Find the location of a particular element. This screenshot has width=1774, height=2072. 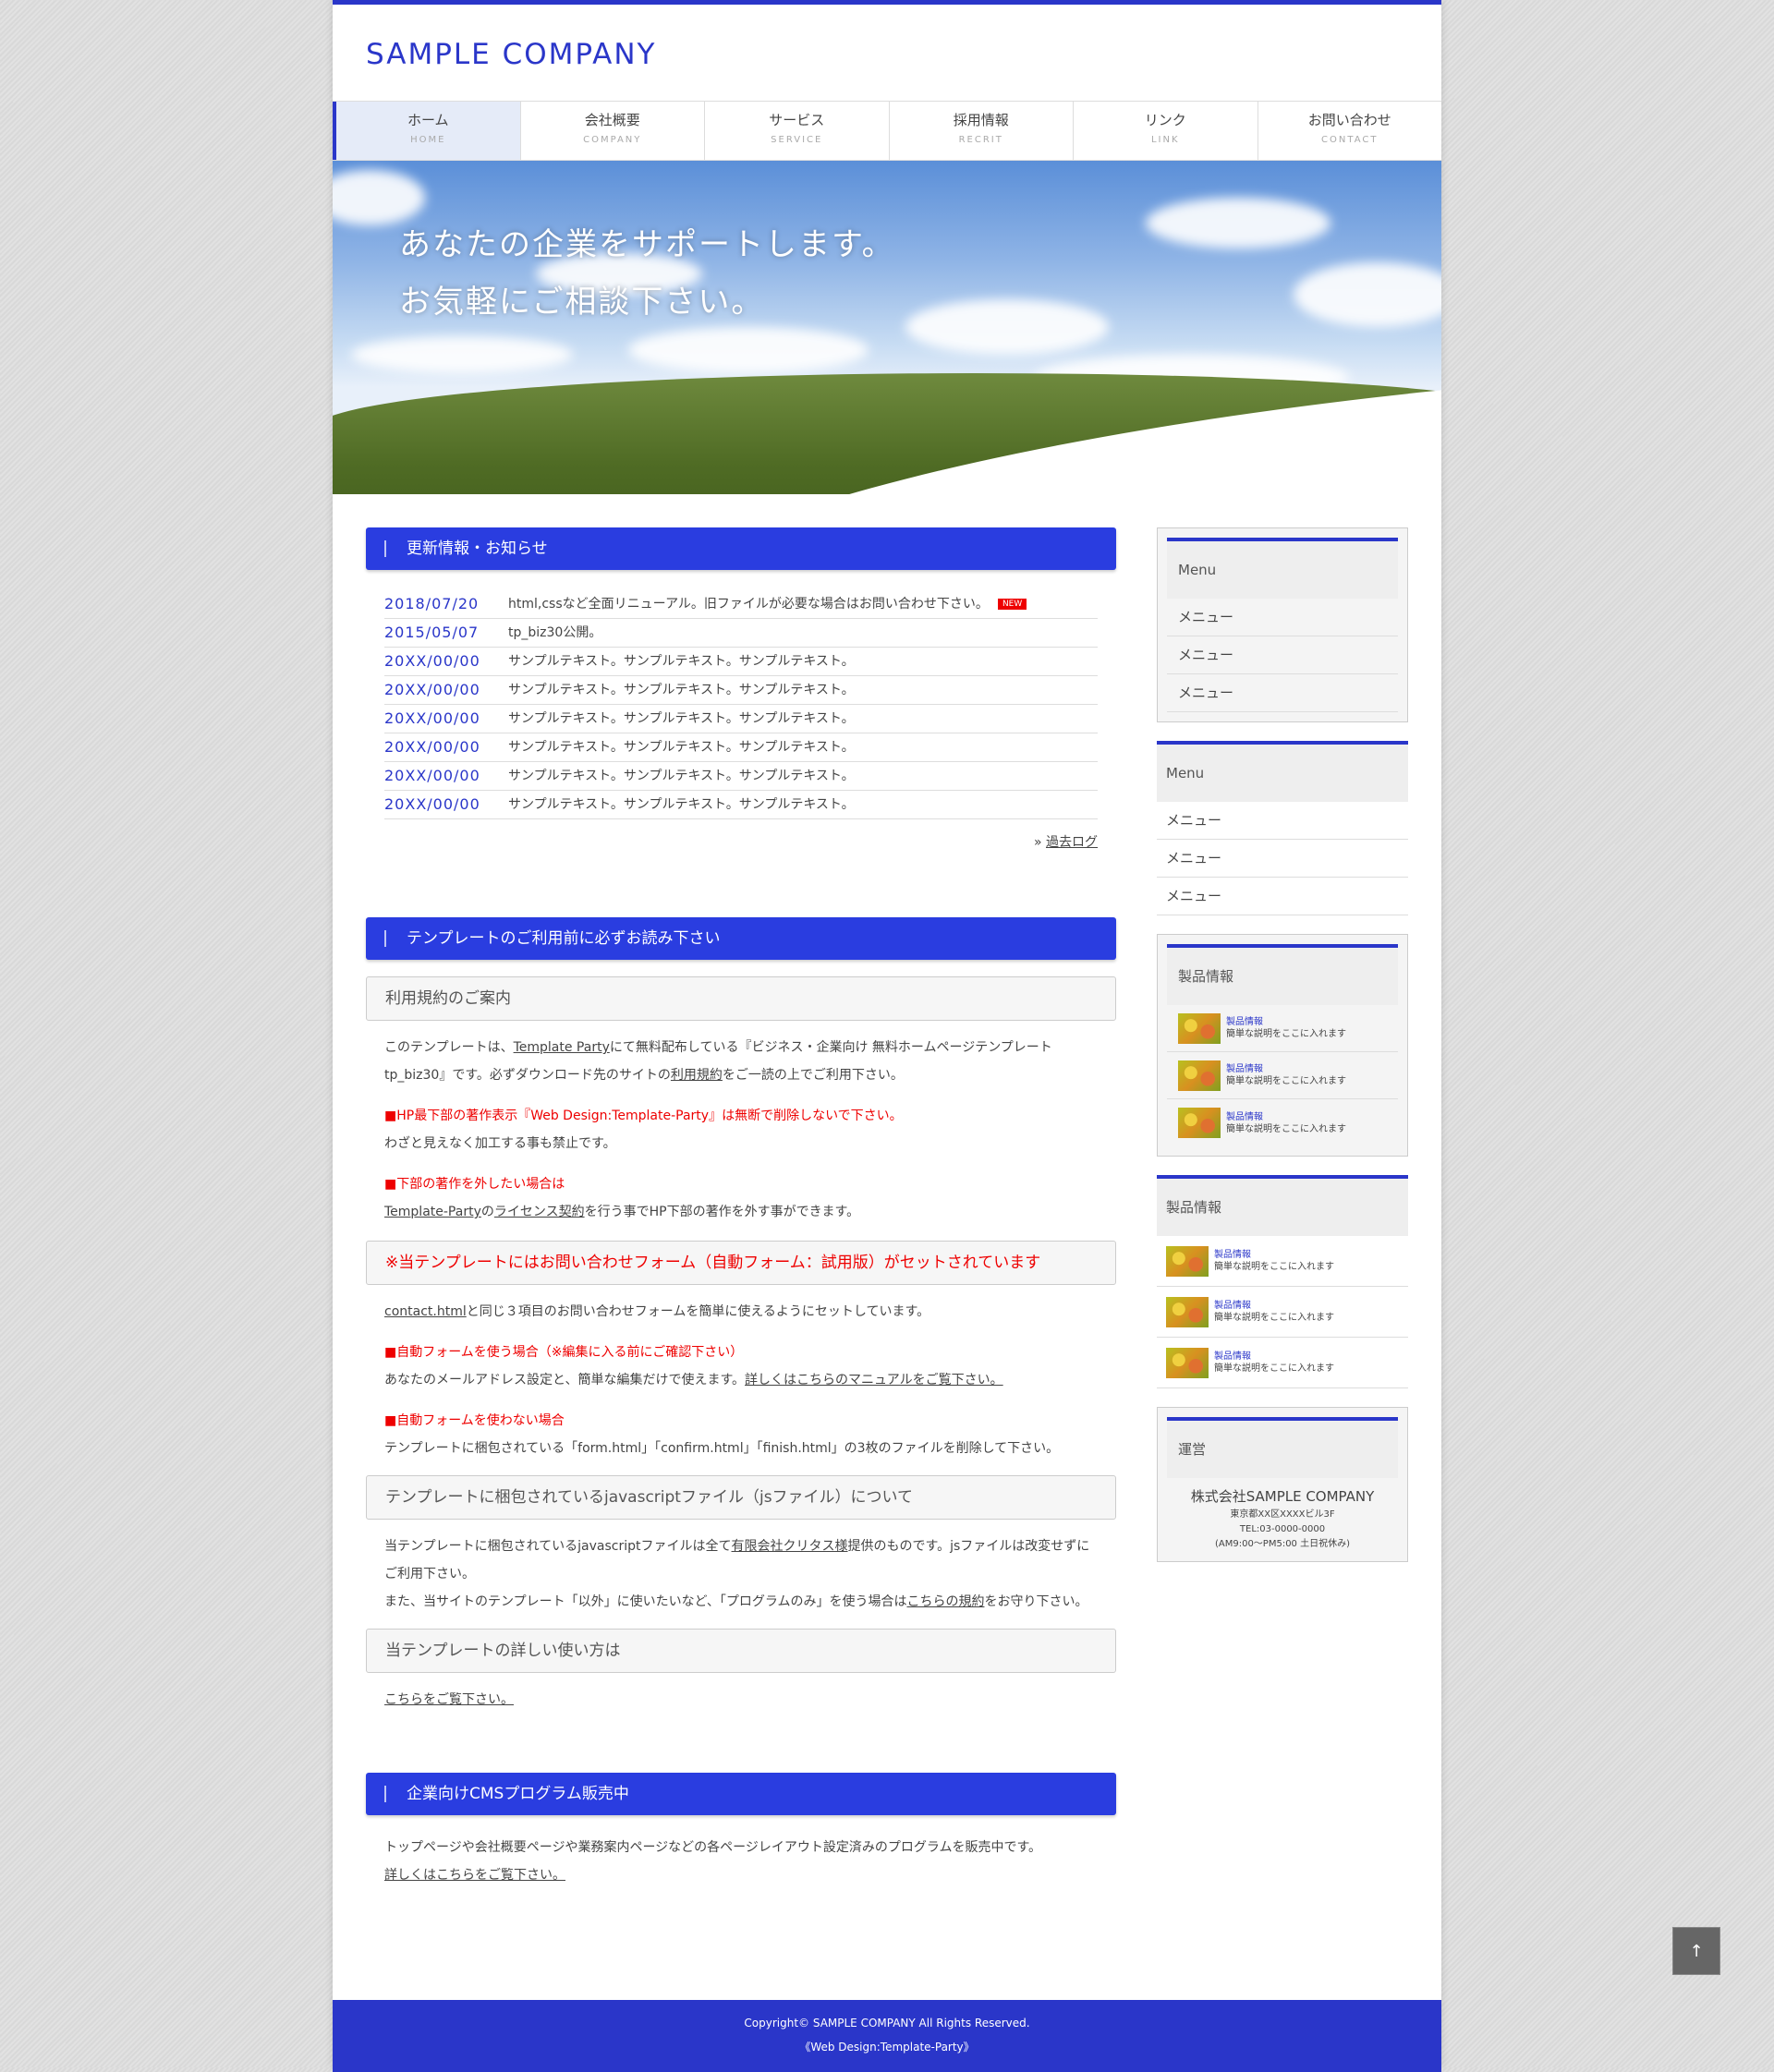

operator-tel: TEL:03-0000-0000 is located at coordinates (1282, 1529).